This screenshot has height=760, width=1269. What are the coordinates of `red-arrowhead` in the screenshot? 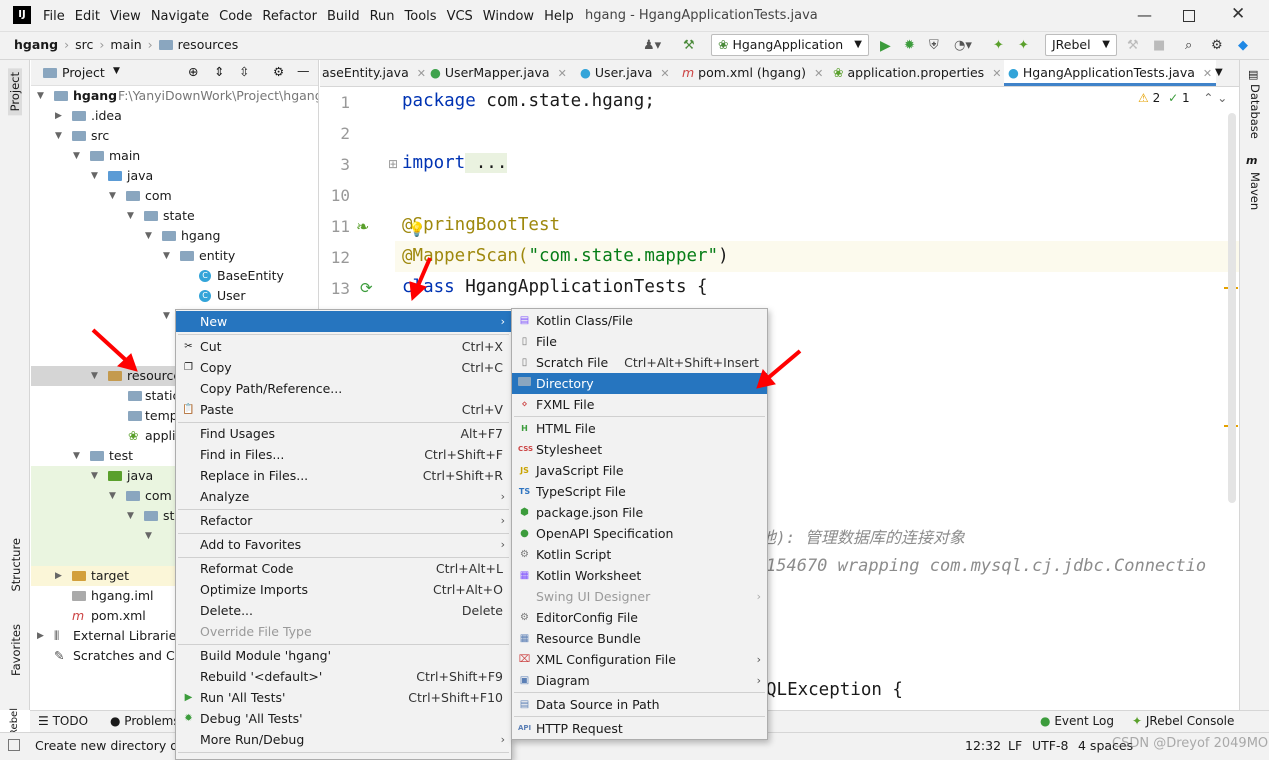 It's located at (418, 291).